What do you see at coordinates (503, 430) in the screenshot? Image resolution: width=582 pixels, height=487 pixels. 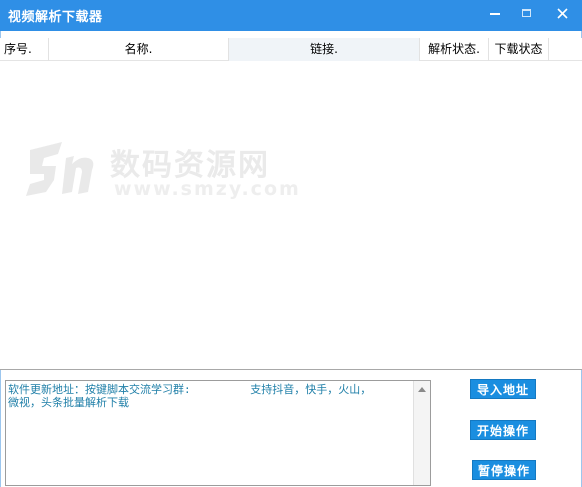 I see `start-operation-button: 开始操作` at bounding box center [503, 430].